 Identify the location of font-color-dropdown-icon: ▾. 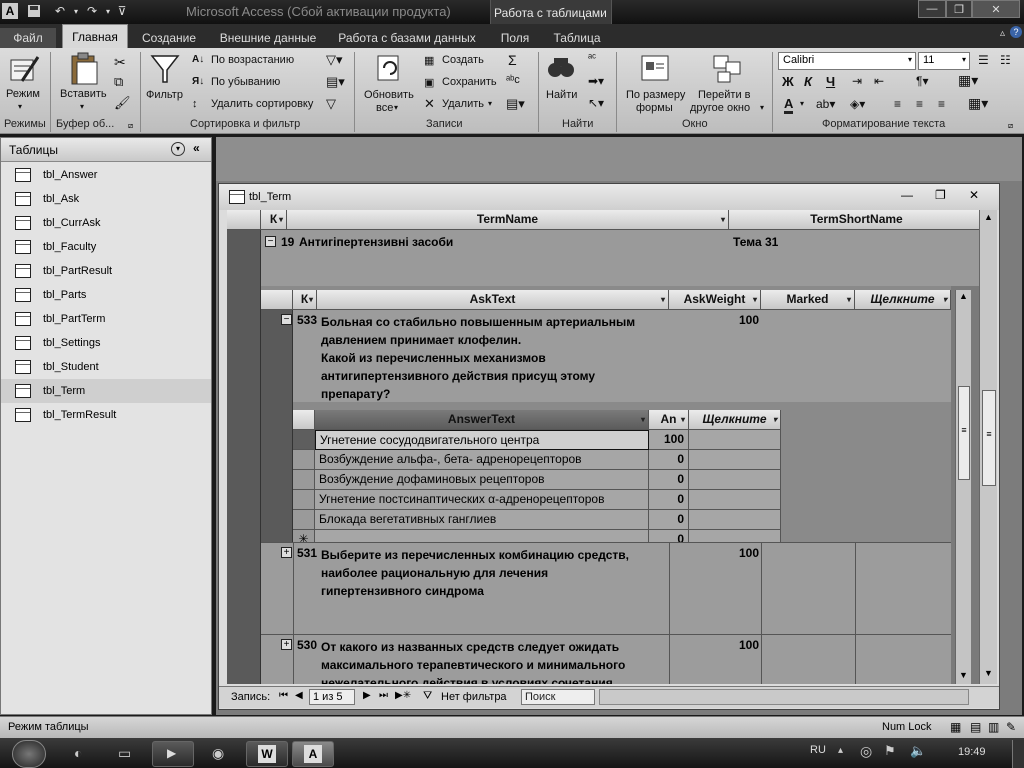
(802, 103).